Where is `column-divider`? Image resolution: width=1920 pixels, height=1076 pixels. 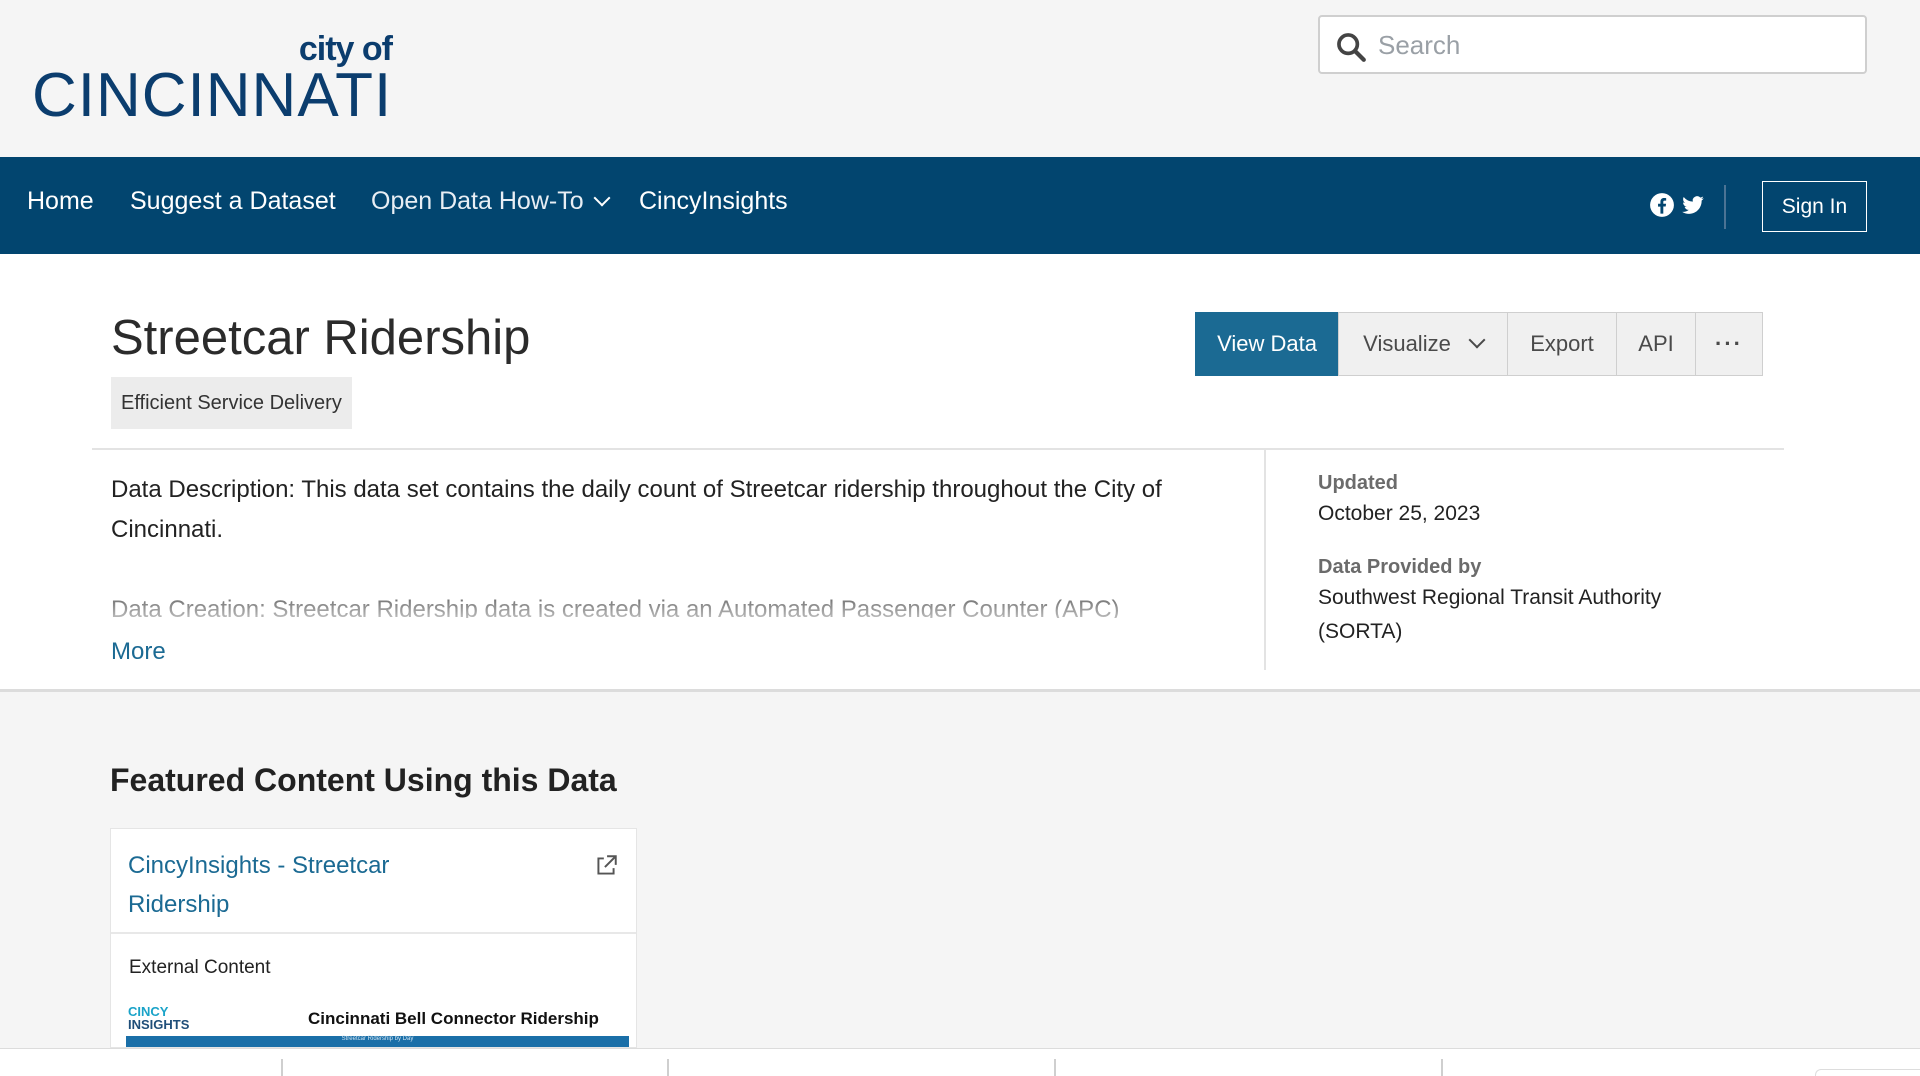 column-divider is located at coordinates (1265, 559).